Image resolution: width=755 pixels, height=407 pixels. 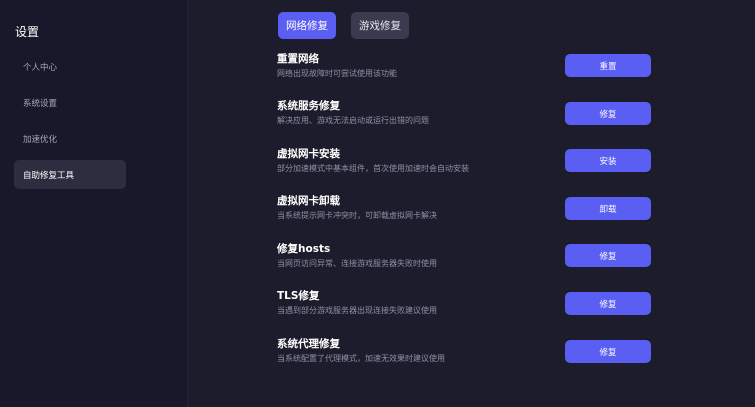 I want to click on repair-hosts-button: 修复, so click(x=608, y=255).